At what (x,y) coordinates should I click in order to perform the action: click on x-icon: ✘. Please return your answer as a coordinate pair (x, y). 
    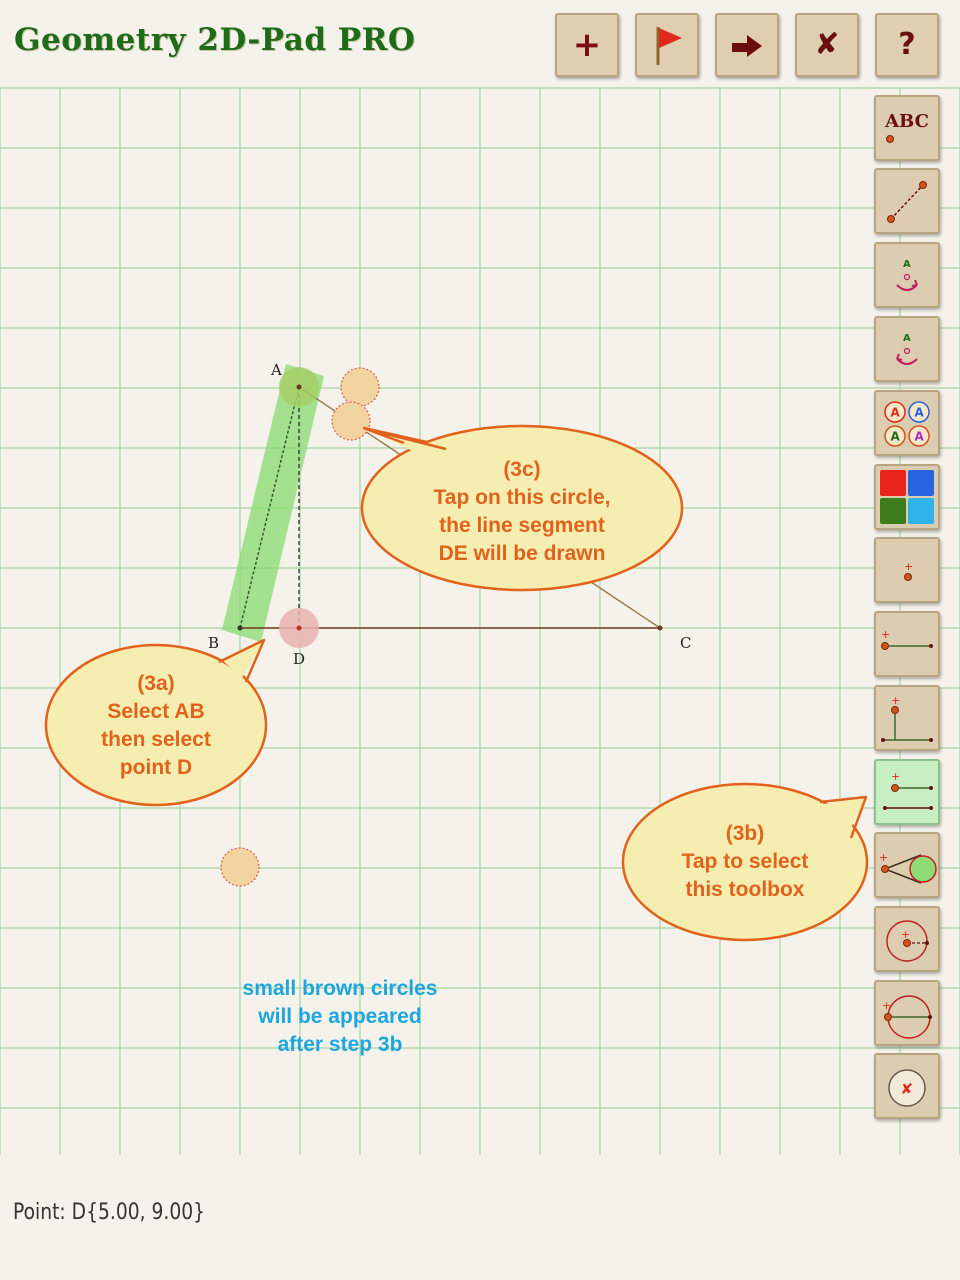
    Looking at the image, I should click on (827, 44).